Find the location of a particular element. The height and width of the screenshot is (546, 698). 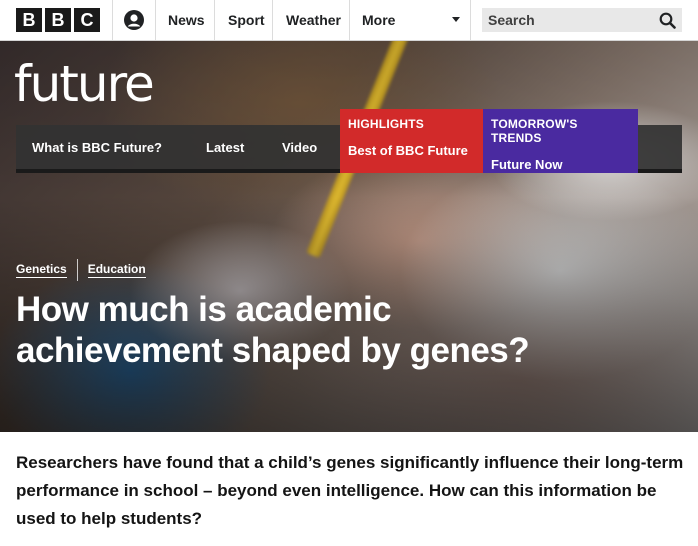

tag-divider is located at coordinates (77, 270).